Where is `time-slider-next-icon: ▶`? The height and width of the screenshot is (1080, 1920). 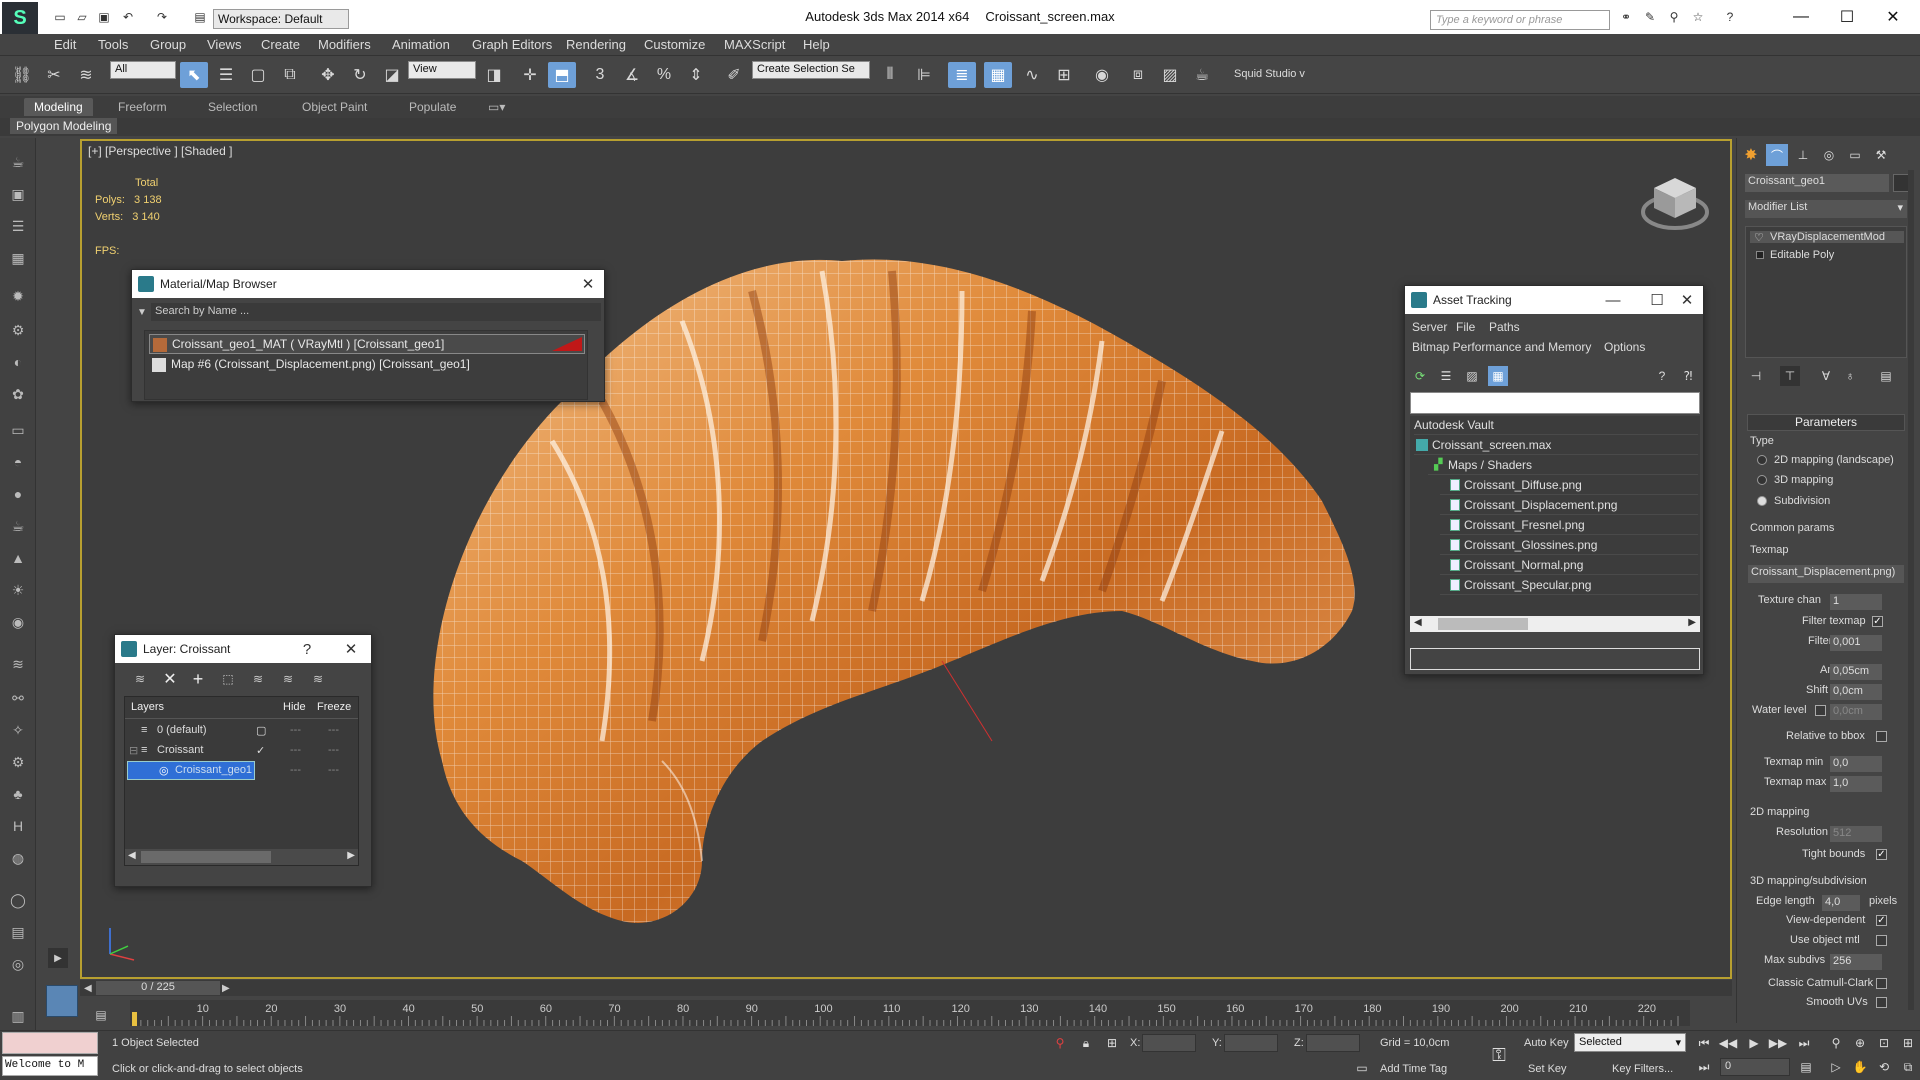
time-slider-next-icon: ▶ is located at coordinates (226, 988).